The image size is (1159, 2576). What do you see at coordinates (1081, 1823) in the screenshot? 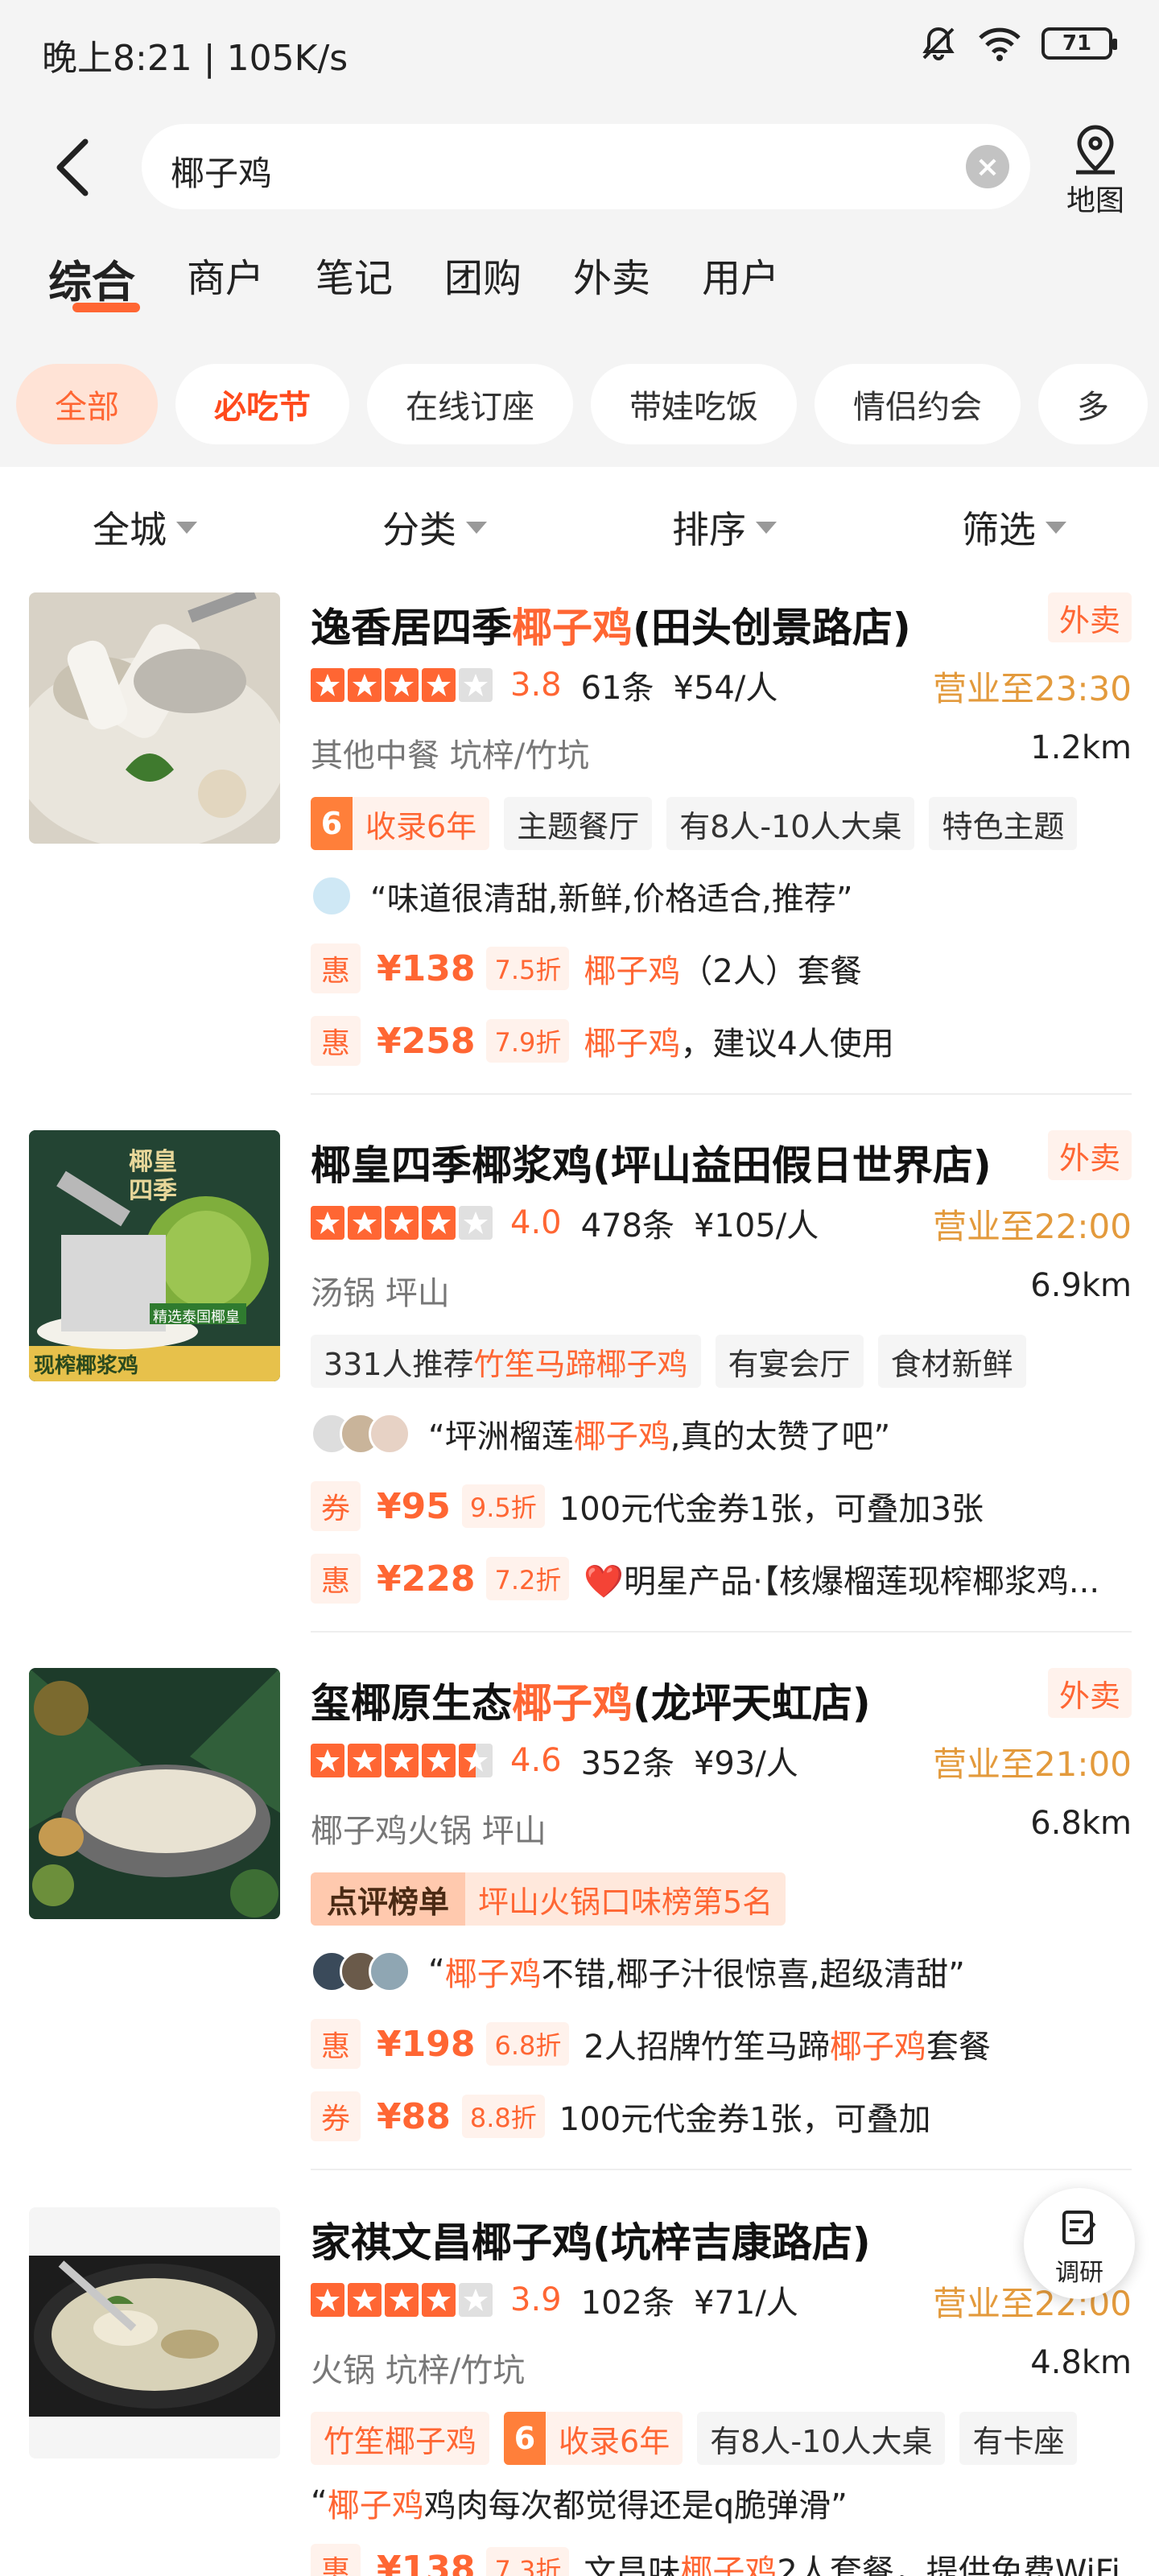
I see `distance: 6.8km` at bounding box center [1081, 1823].